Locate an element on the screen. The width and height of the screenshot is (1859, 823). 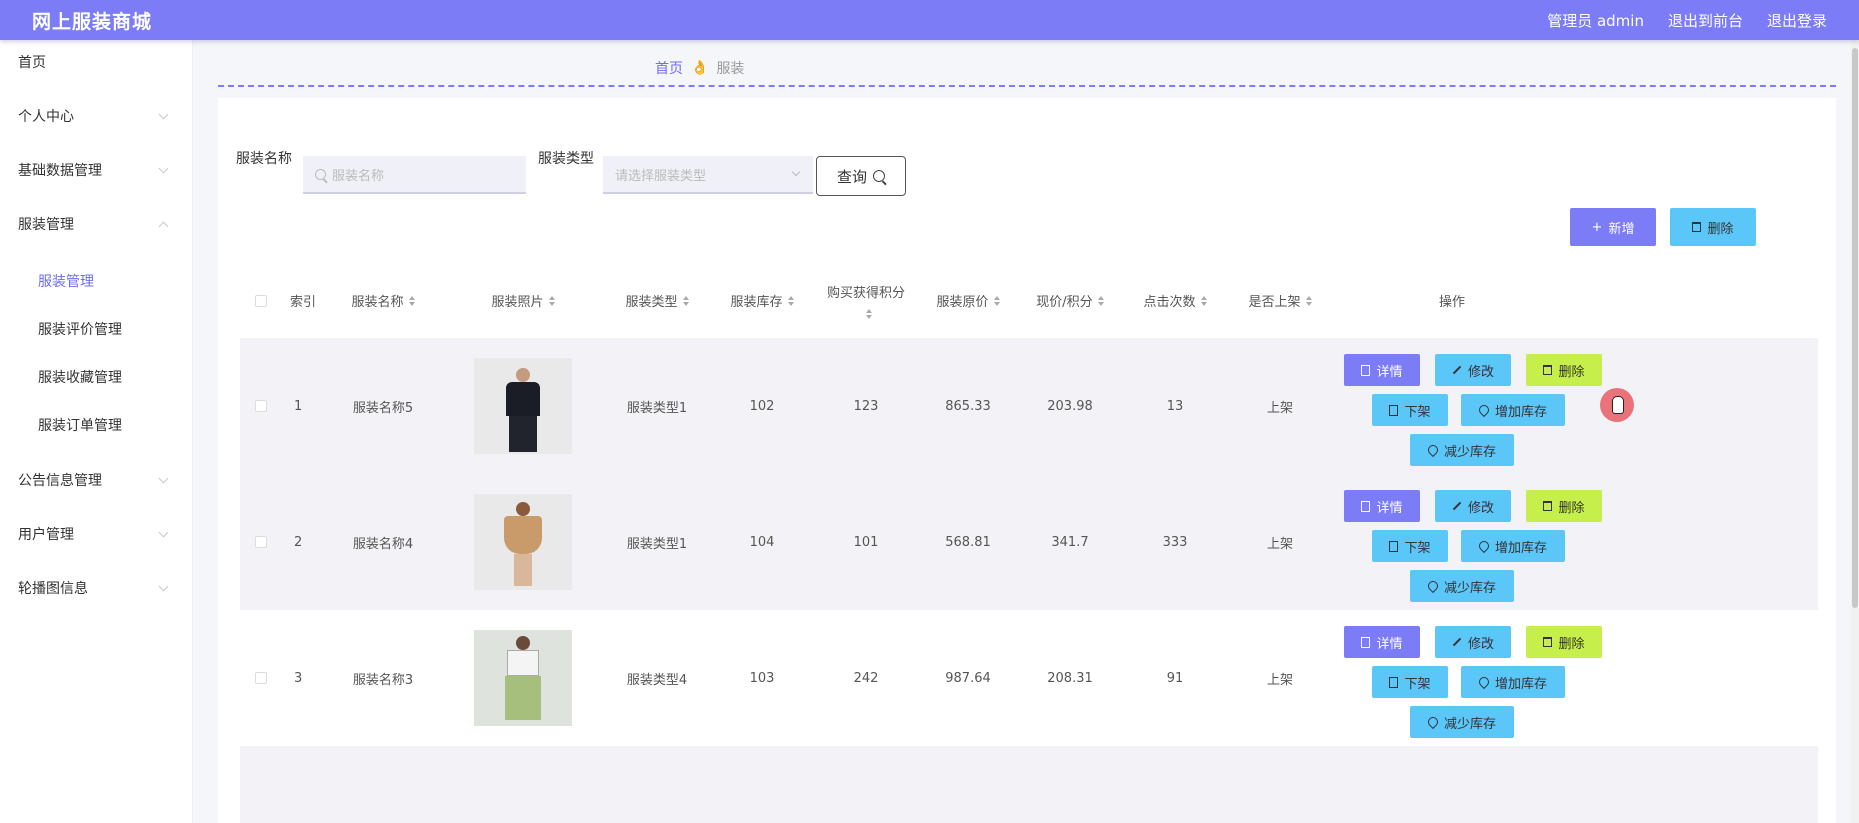
pencil-icon is located at coordinates (1457, 506).